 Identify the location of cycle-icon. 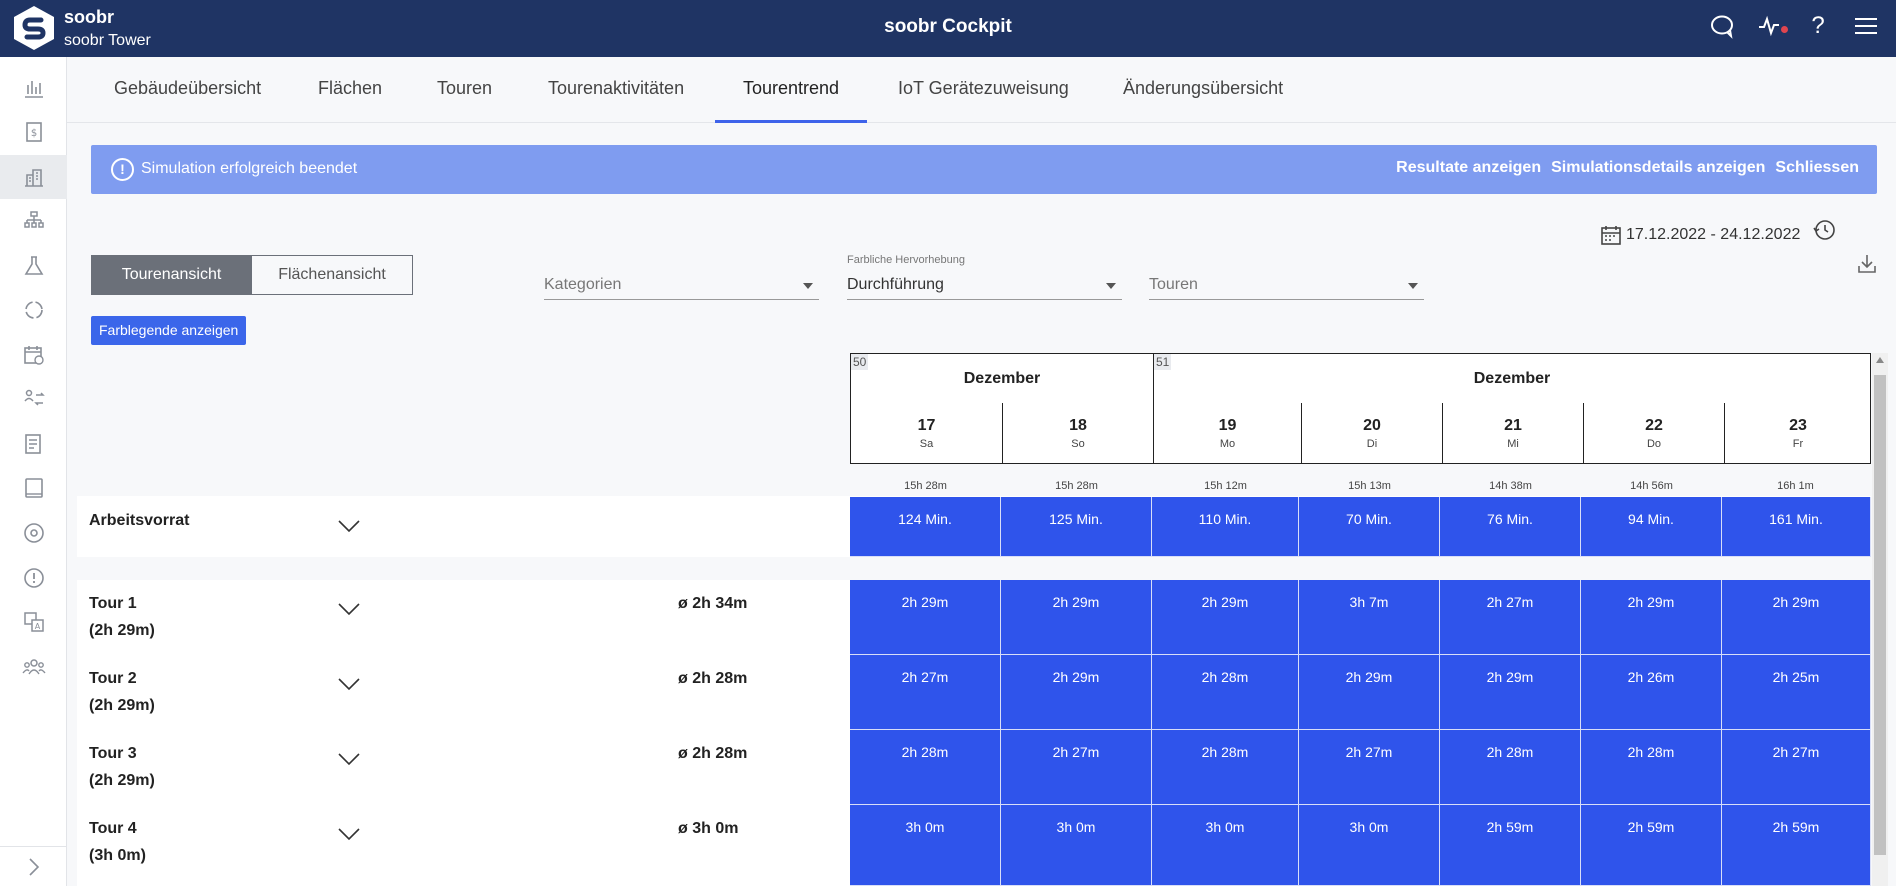
(33, 310).